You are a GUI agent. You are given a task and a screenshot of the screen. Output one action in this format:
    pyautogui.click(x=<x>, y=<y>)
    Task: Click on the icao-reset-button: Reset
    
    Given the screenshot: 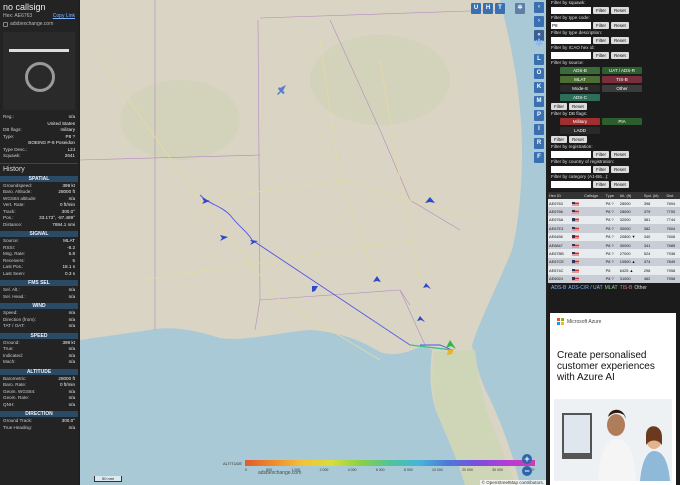 What is the action you would take?
    pyautogui.click(x=620, y=55)
    